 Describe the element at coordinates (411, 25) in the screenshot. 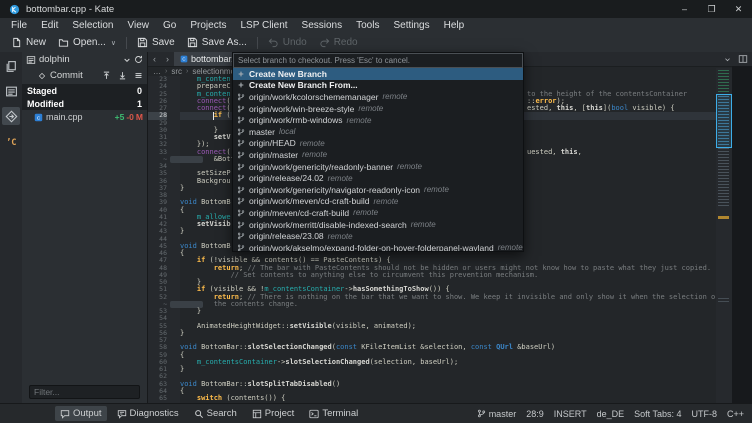

I see `menu-settings: Settings` at that location.